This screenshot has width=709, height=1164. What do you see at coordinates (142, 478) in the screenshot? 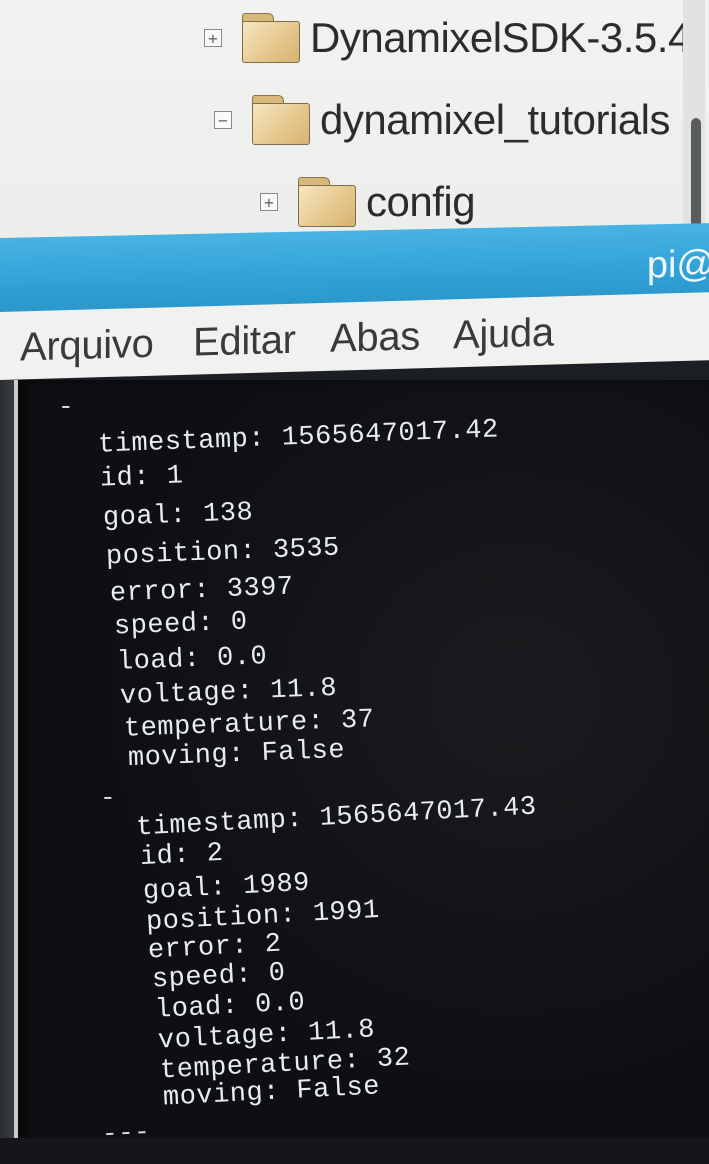
I see `terminal-line: id: 1` at bounding box center [142, 478].